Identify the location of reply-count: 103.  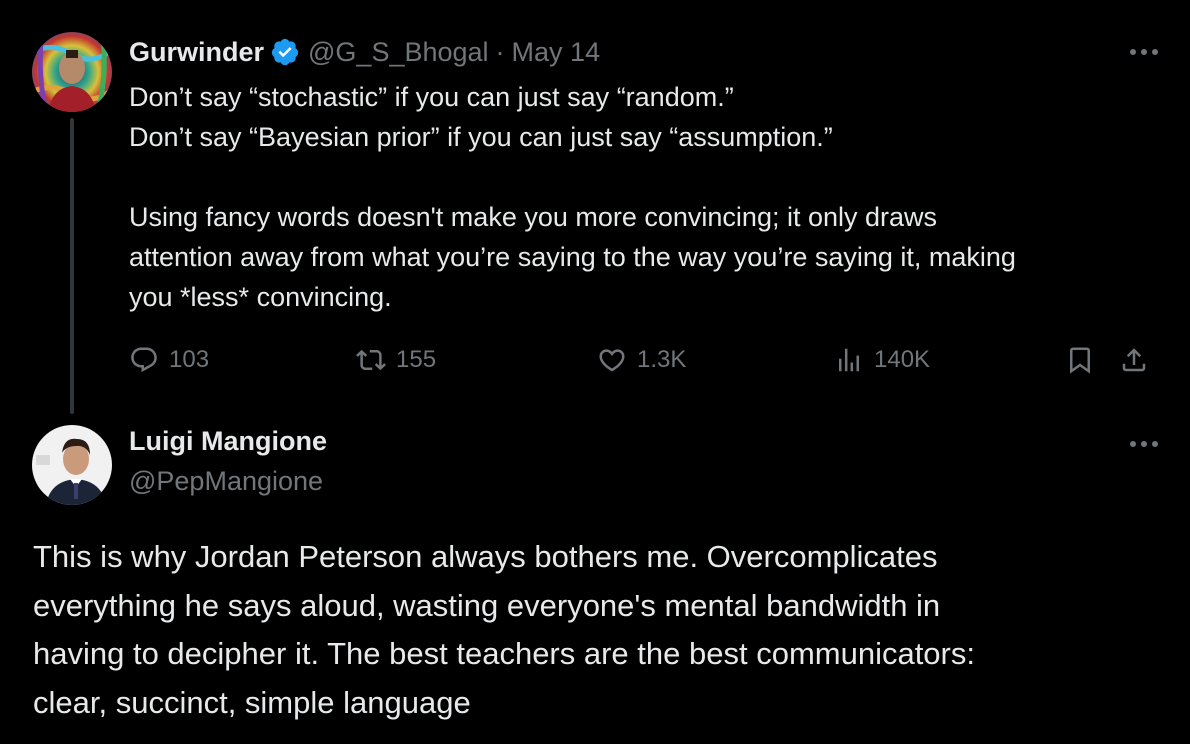
(189, 359).